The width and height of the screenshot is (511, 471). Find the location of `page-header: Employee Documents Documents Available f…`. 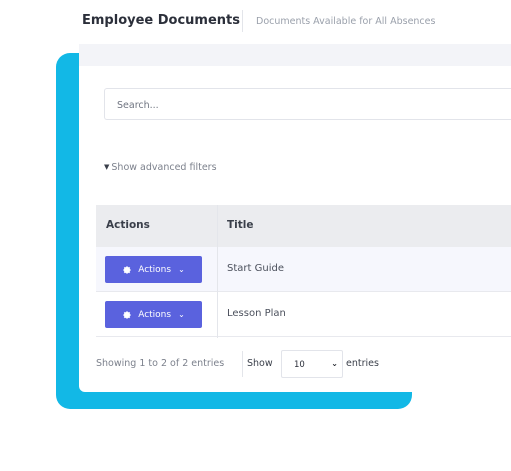

page-header: Employee Documents Documents Available f… is located at coordinates (295, 22).